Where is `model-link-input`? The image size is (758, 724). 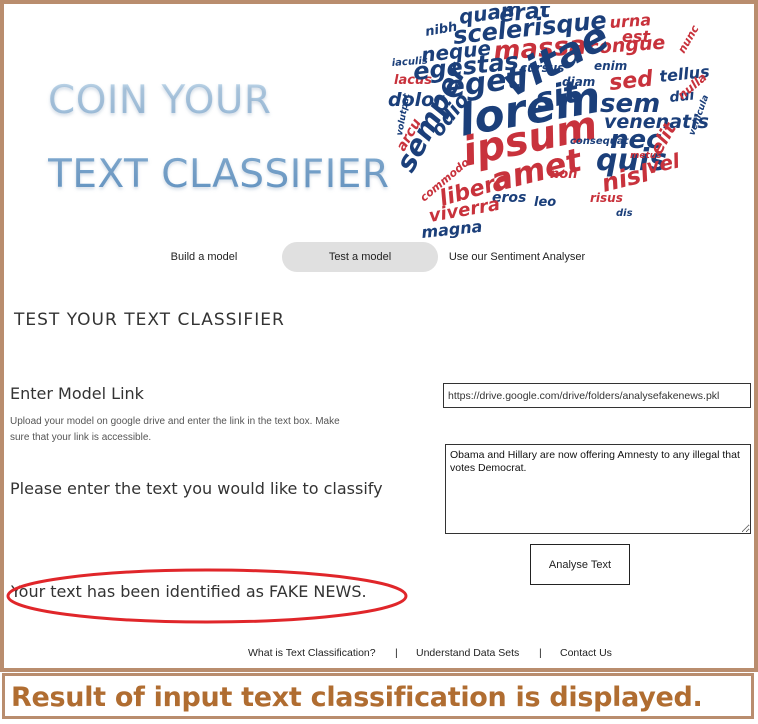
model-link-input is located at coordinates (597, 395).